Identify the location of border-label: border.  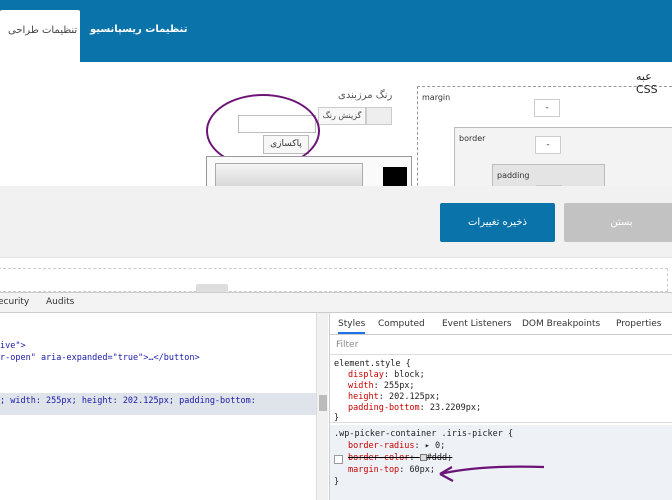
(472, 138).